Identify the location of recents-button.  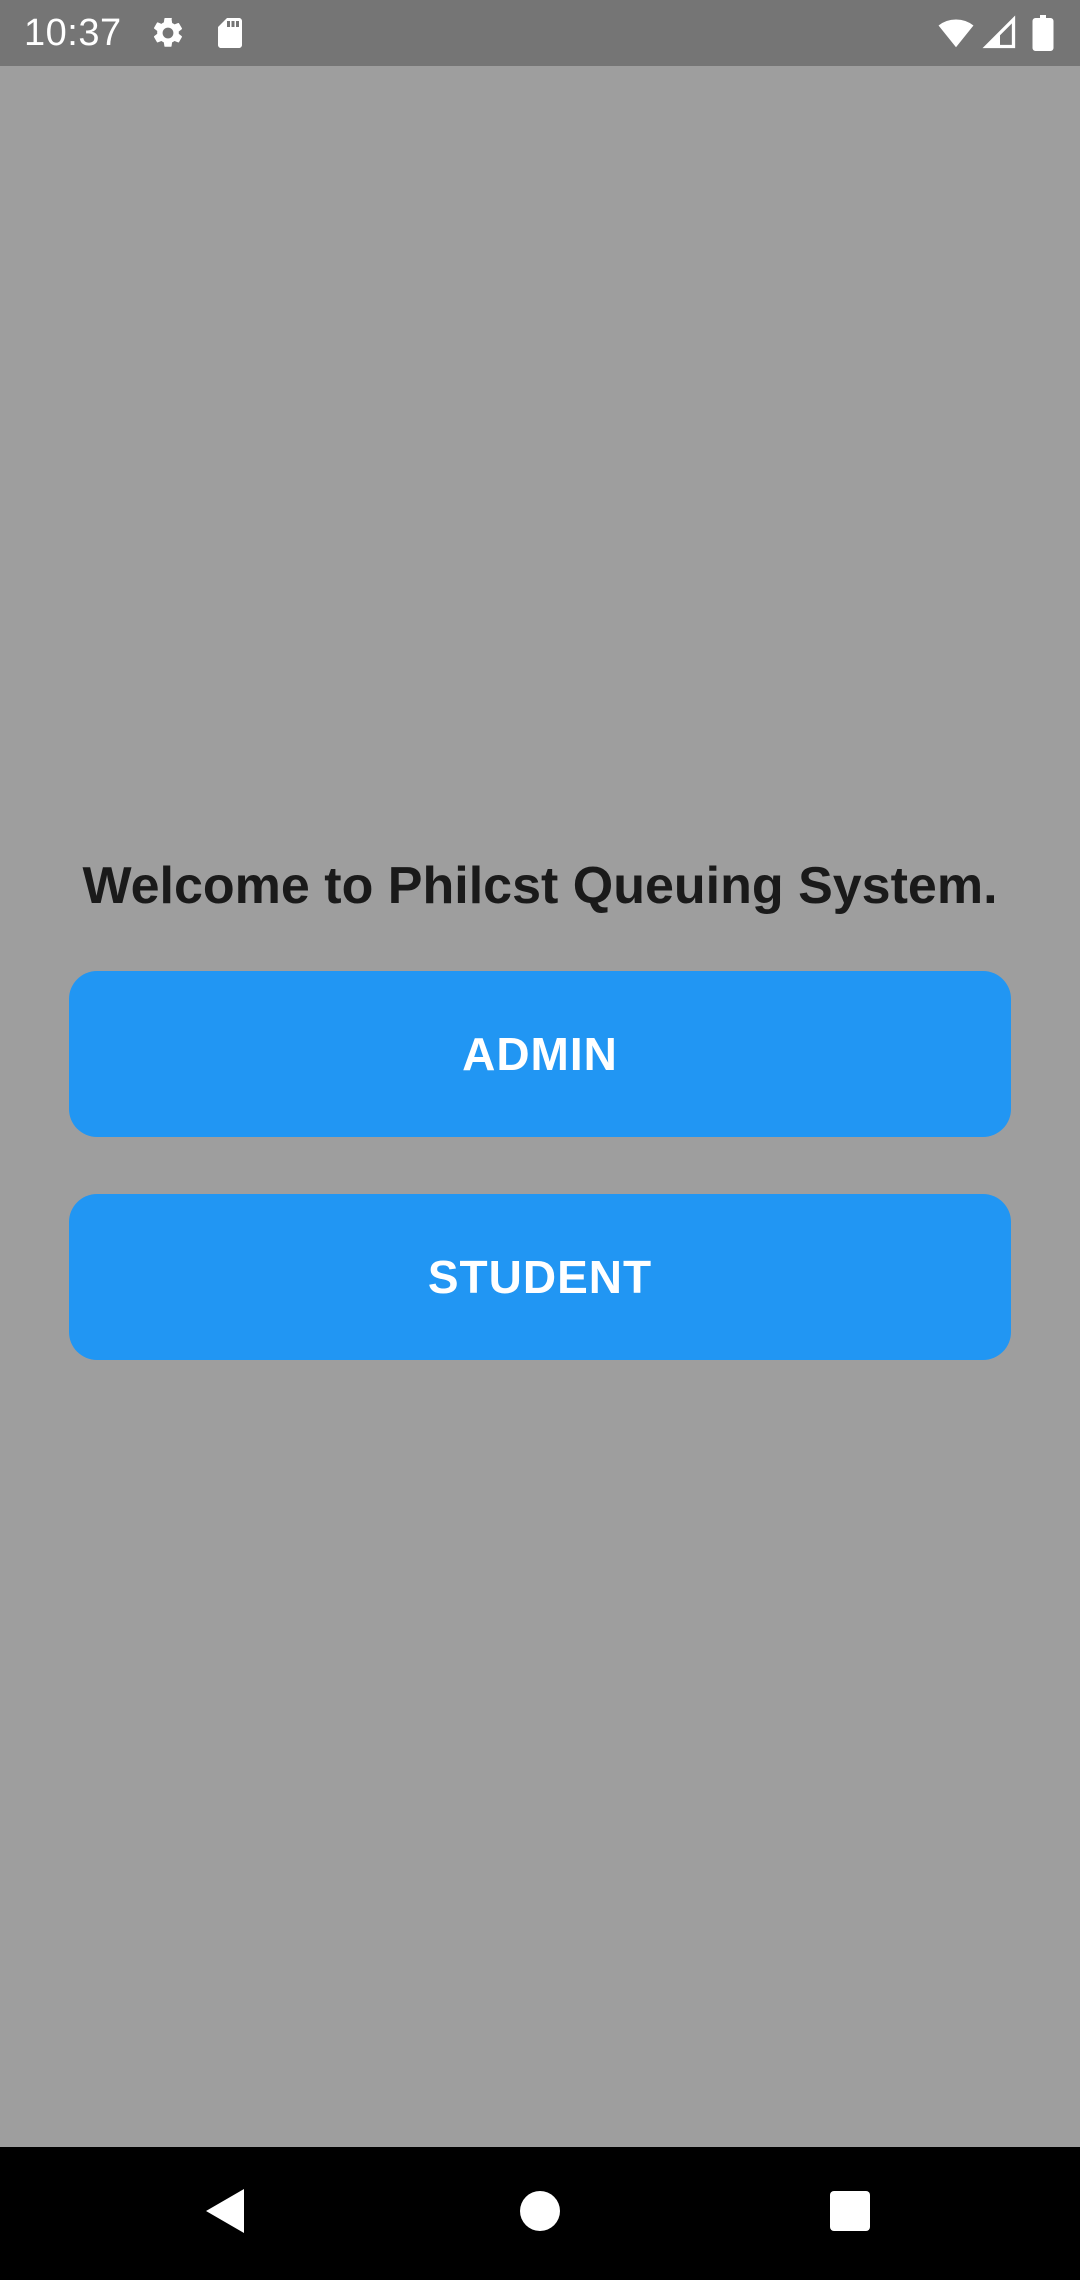
(850, 2213).